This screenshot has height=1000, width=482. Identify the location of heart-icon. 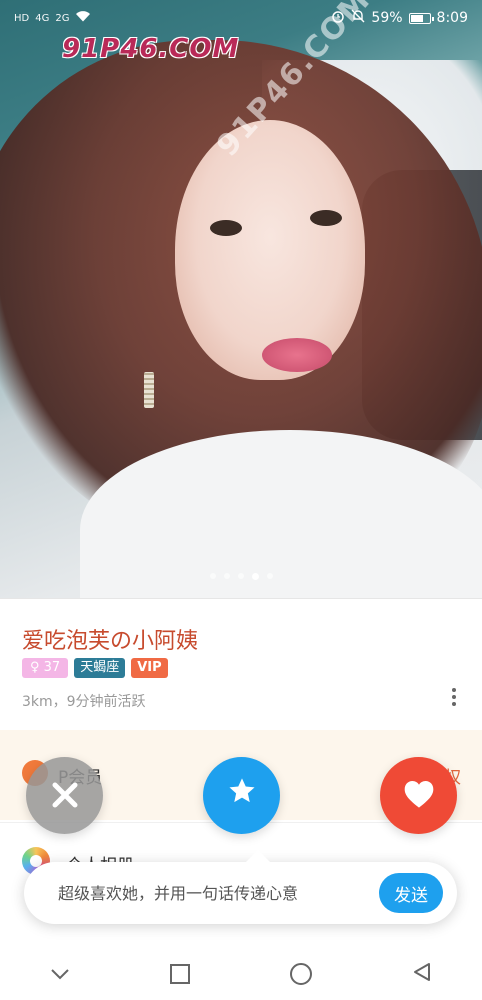
(419, 796).